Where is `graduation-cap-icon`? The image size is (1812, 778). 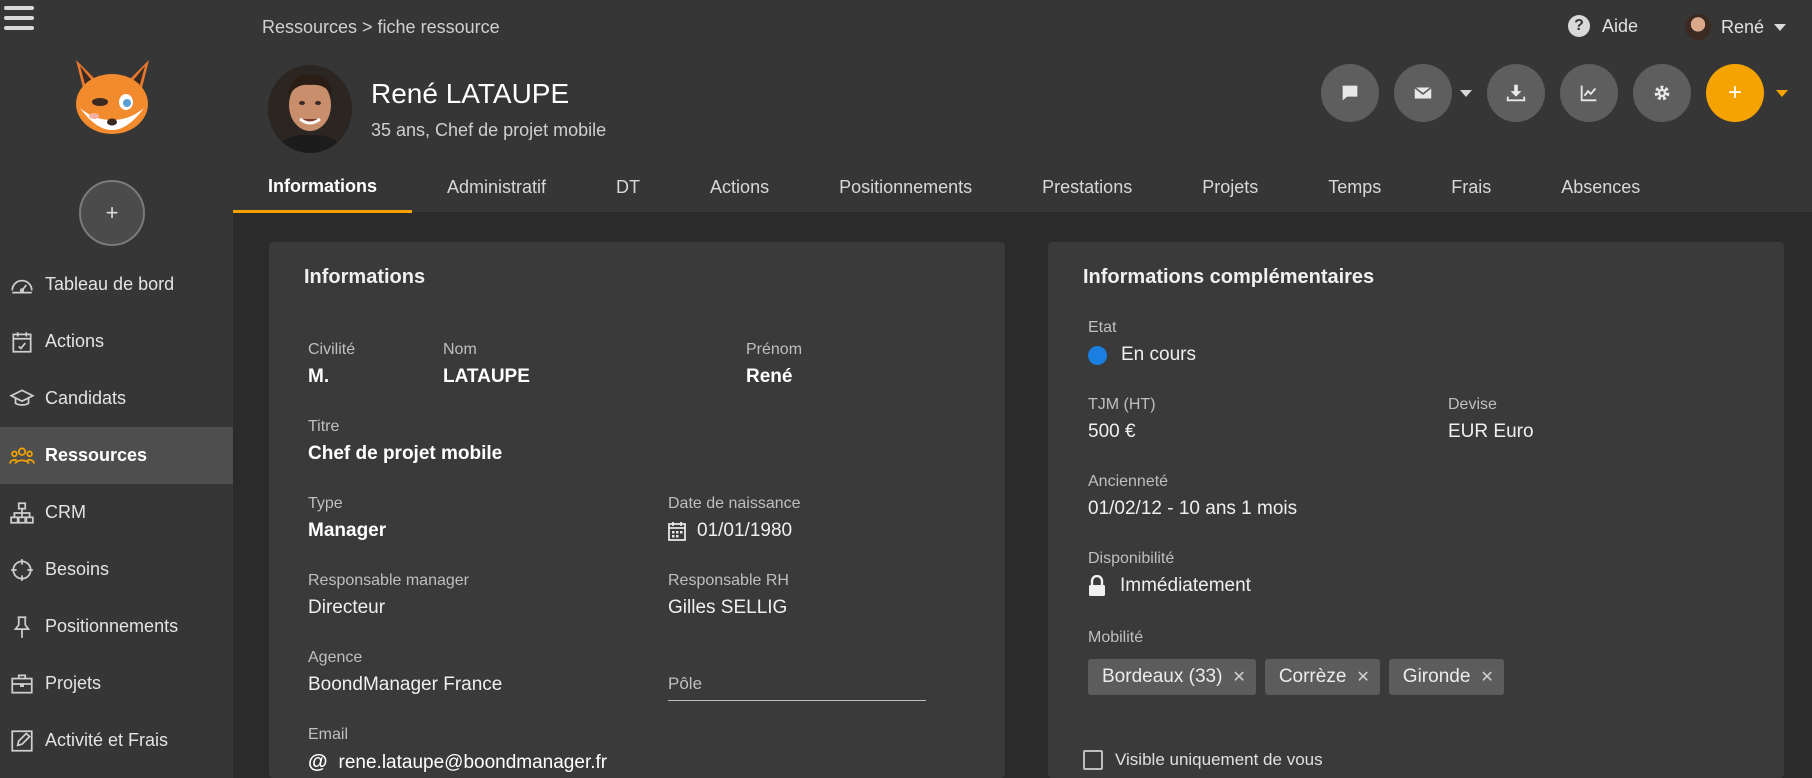 graduation-cap-icon is located at coordinates (22, 399).